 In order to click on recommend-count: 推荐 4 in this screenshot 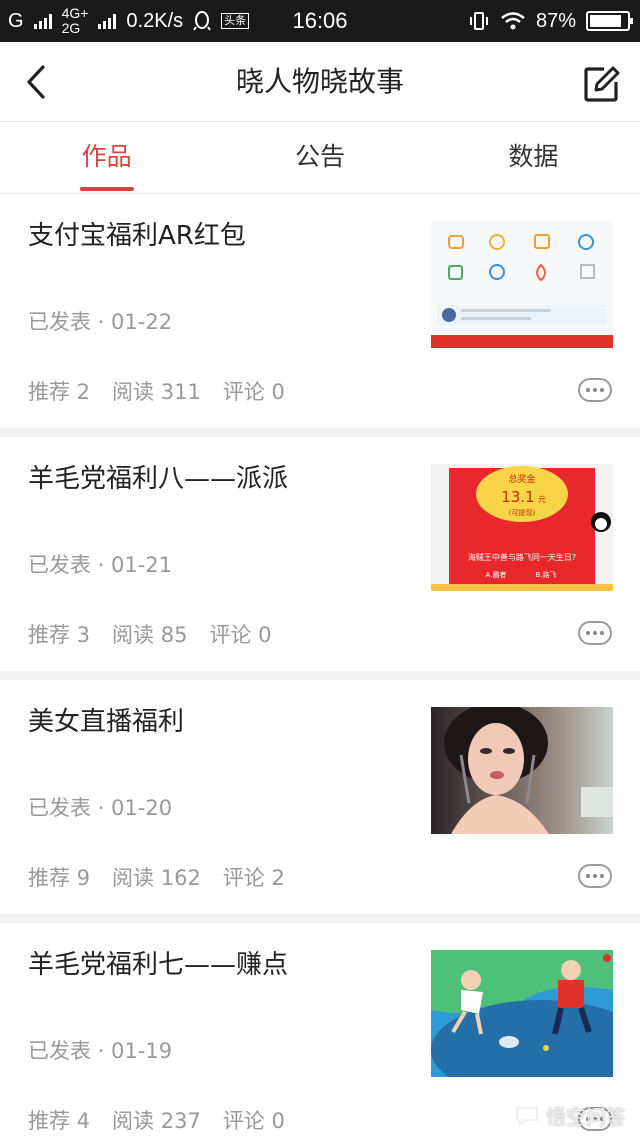, I will do `click(59, 1121)`.